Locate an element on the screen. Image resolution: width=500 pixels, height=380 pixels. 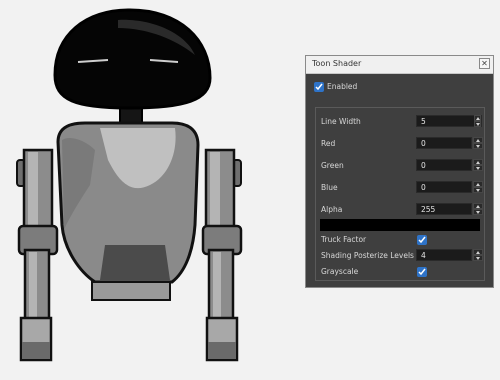
truck-factor-checkbox is located at coordinates (422, 240).